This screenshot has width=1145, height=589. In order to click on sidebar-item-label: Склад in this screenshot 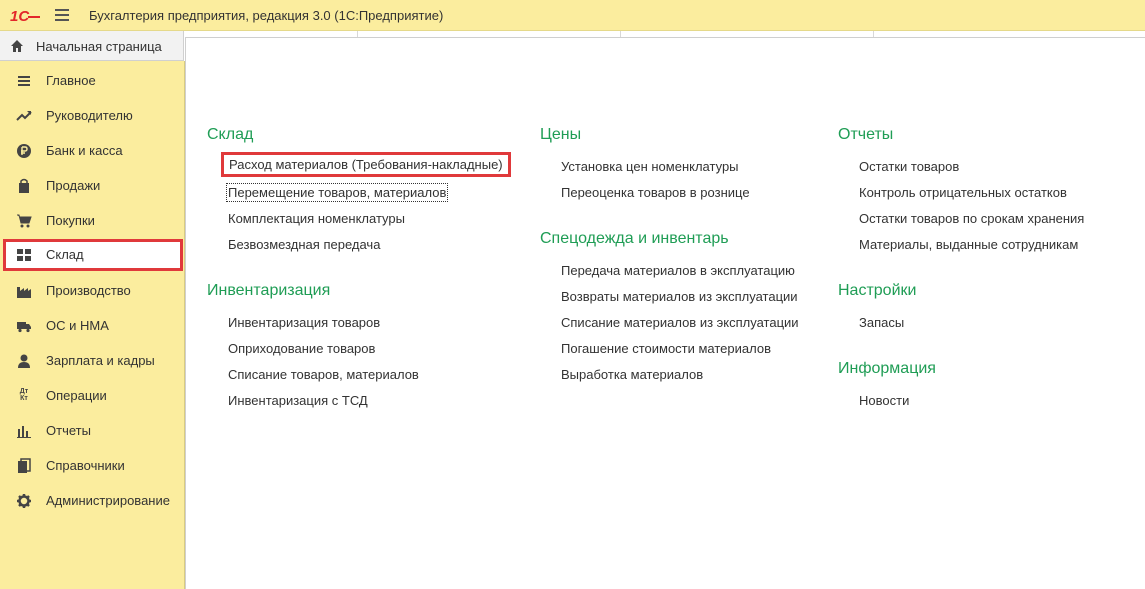, I will do `click(65, 254)`.